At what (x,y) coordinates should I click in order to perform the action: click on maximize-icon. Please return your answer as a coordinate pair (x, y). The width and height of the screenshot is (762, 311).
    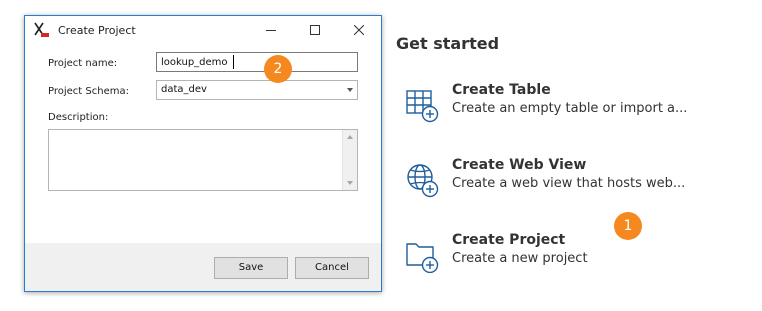
    Looking at the image, I should click on (315, 30).